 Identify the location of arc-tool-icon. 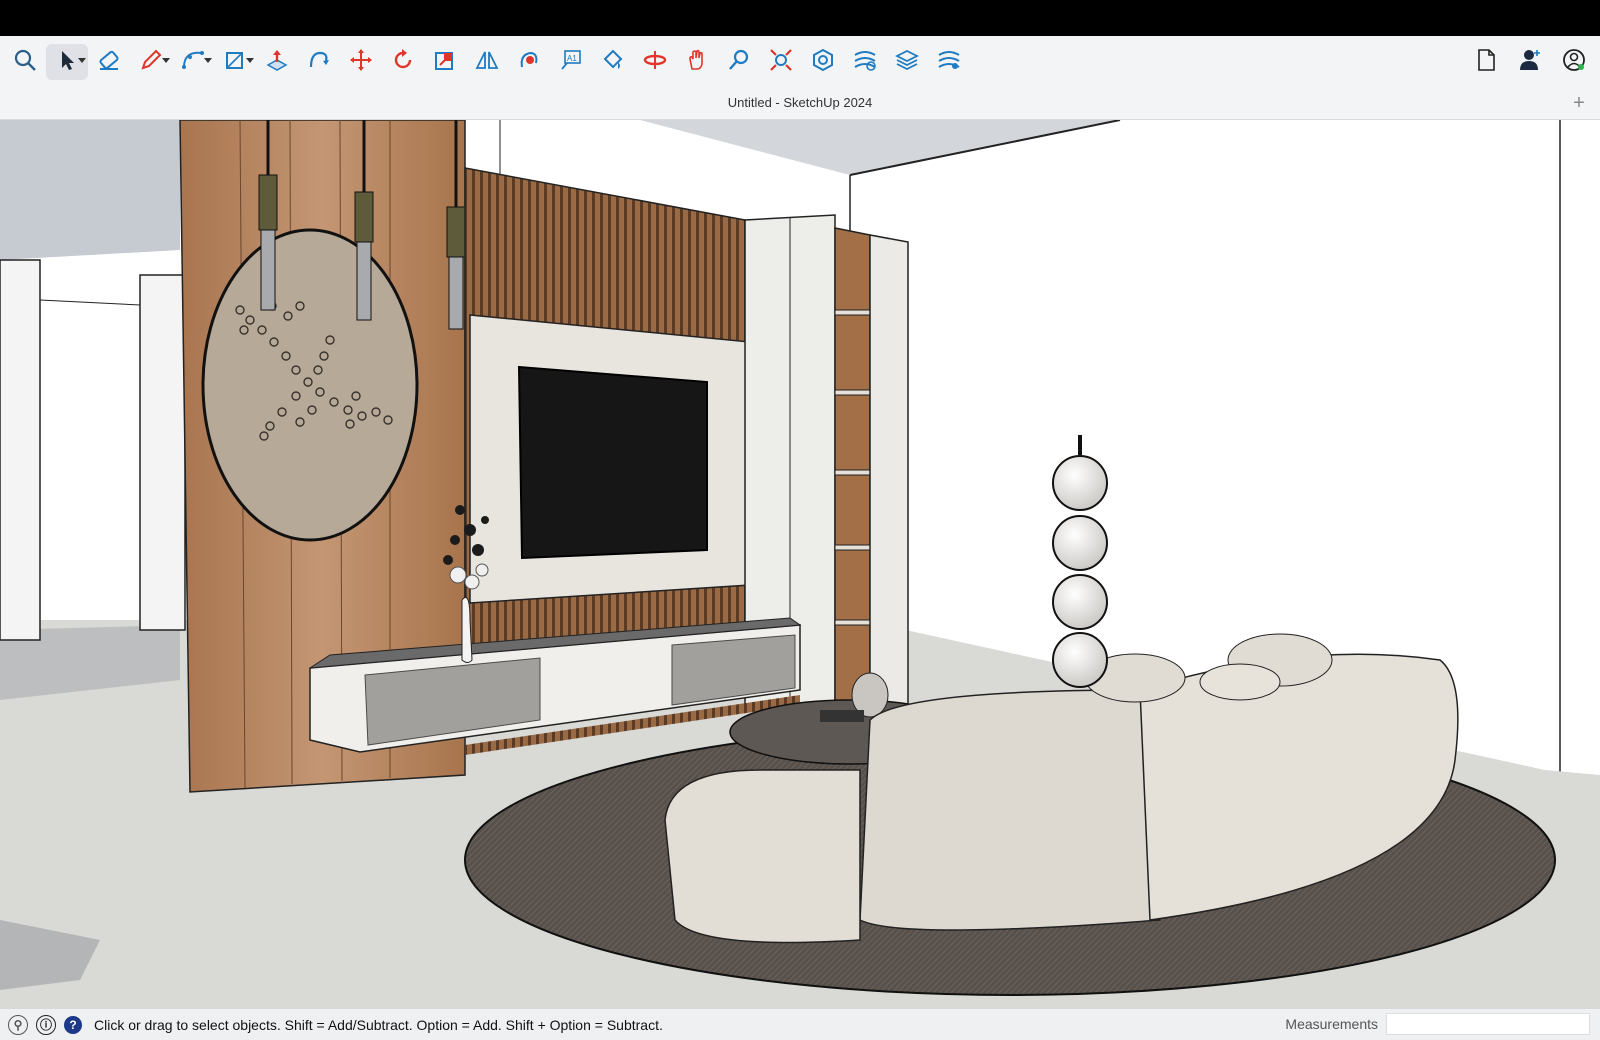
(193, 62).